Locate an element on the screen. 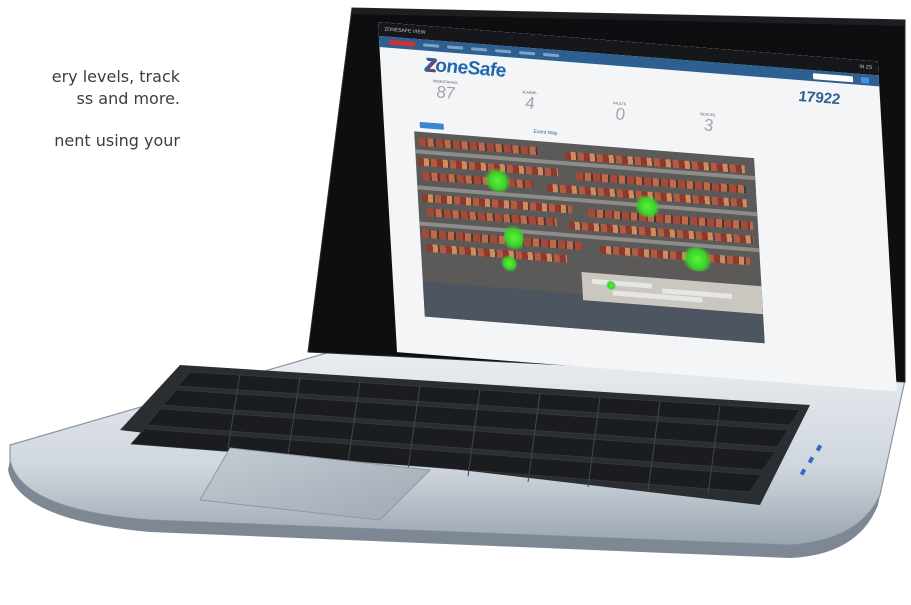 This screenshot has height=605, width=911. stat-card: PEDESTRIANS 87 is located at coordinates (445, 91).